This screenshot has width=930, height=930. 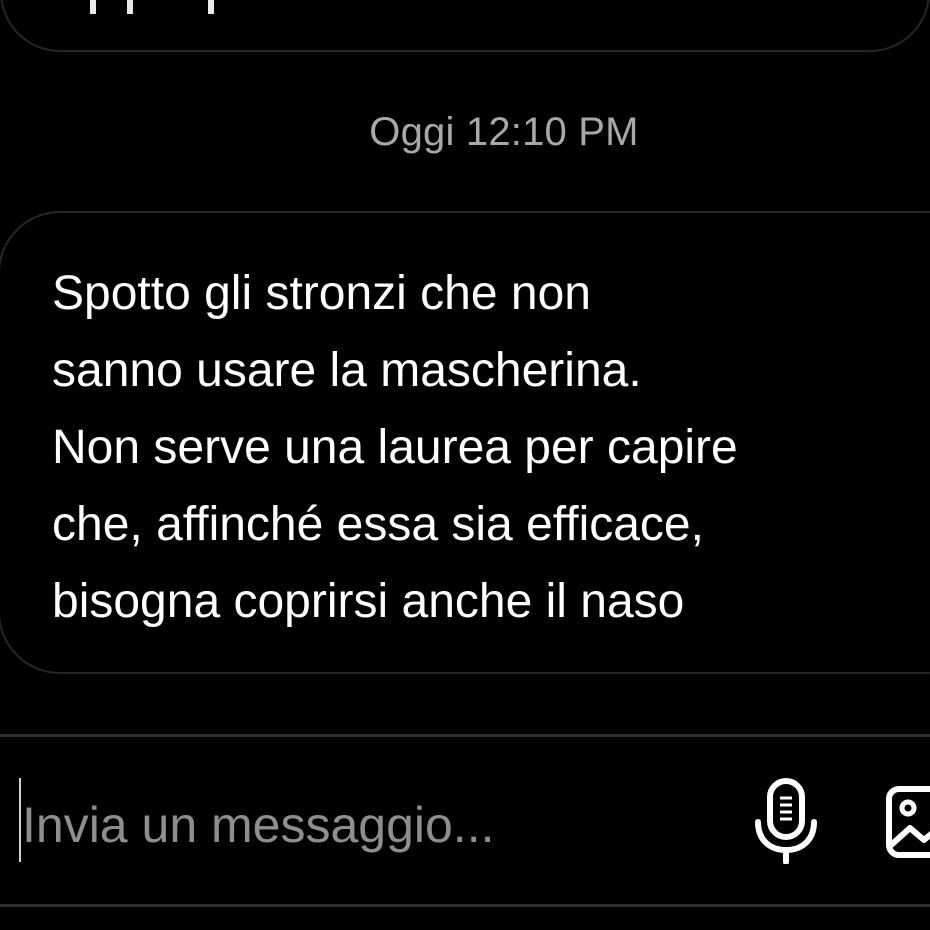 I want to click on composer-top-divider, so click(x=465, y=735).